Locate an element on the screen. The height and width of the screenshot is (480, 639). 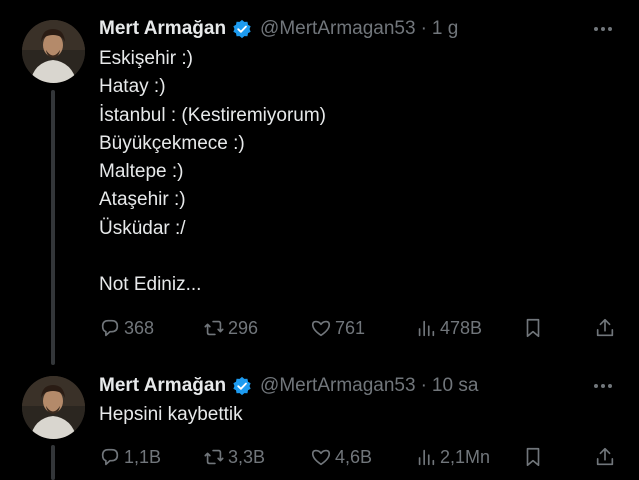
views-button: 478B is located at coordinates (448, 328).